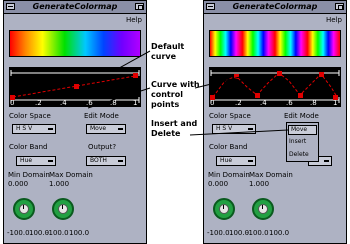 This screenshot has height=244, width=350. I want to click on leader-line-default, so click(131, 61).